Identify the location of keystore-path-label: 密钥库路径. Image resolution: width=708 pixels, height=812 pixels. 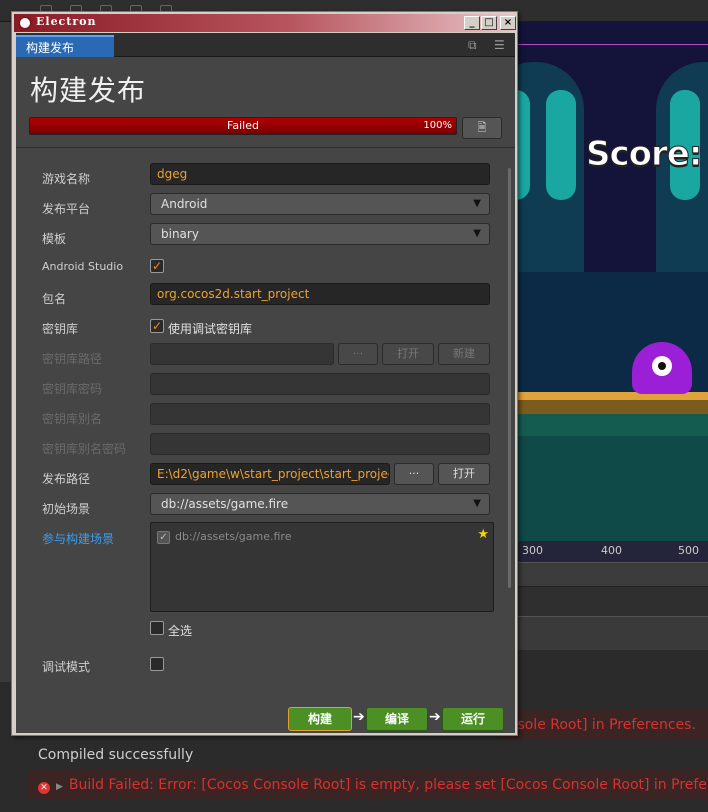
(72, 359).